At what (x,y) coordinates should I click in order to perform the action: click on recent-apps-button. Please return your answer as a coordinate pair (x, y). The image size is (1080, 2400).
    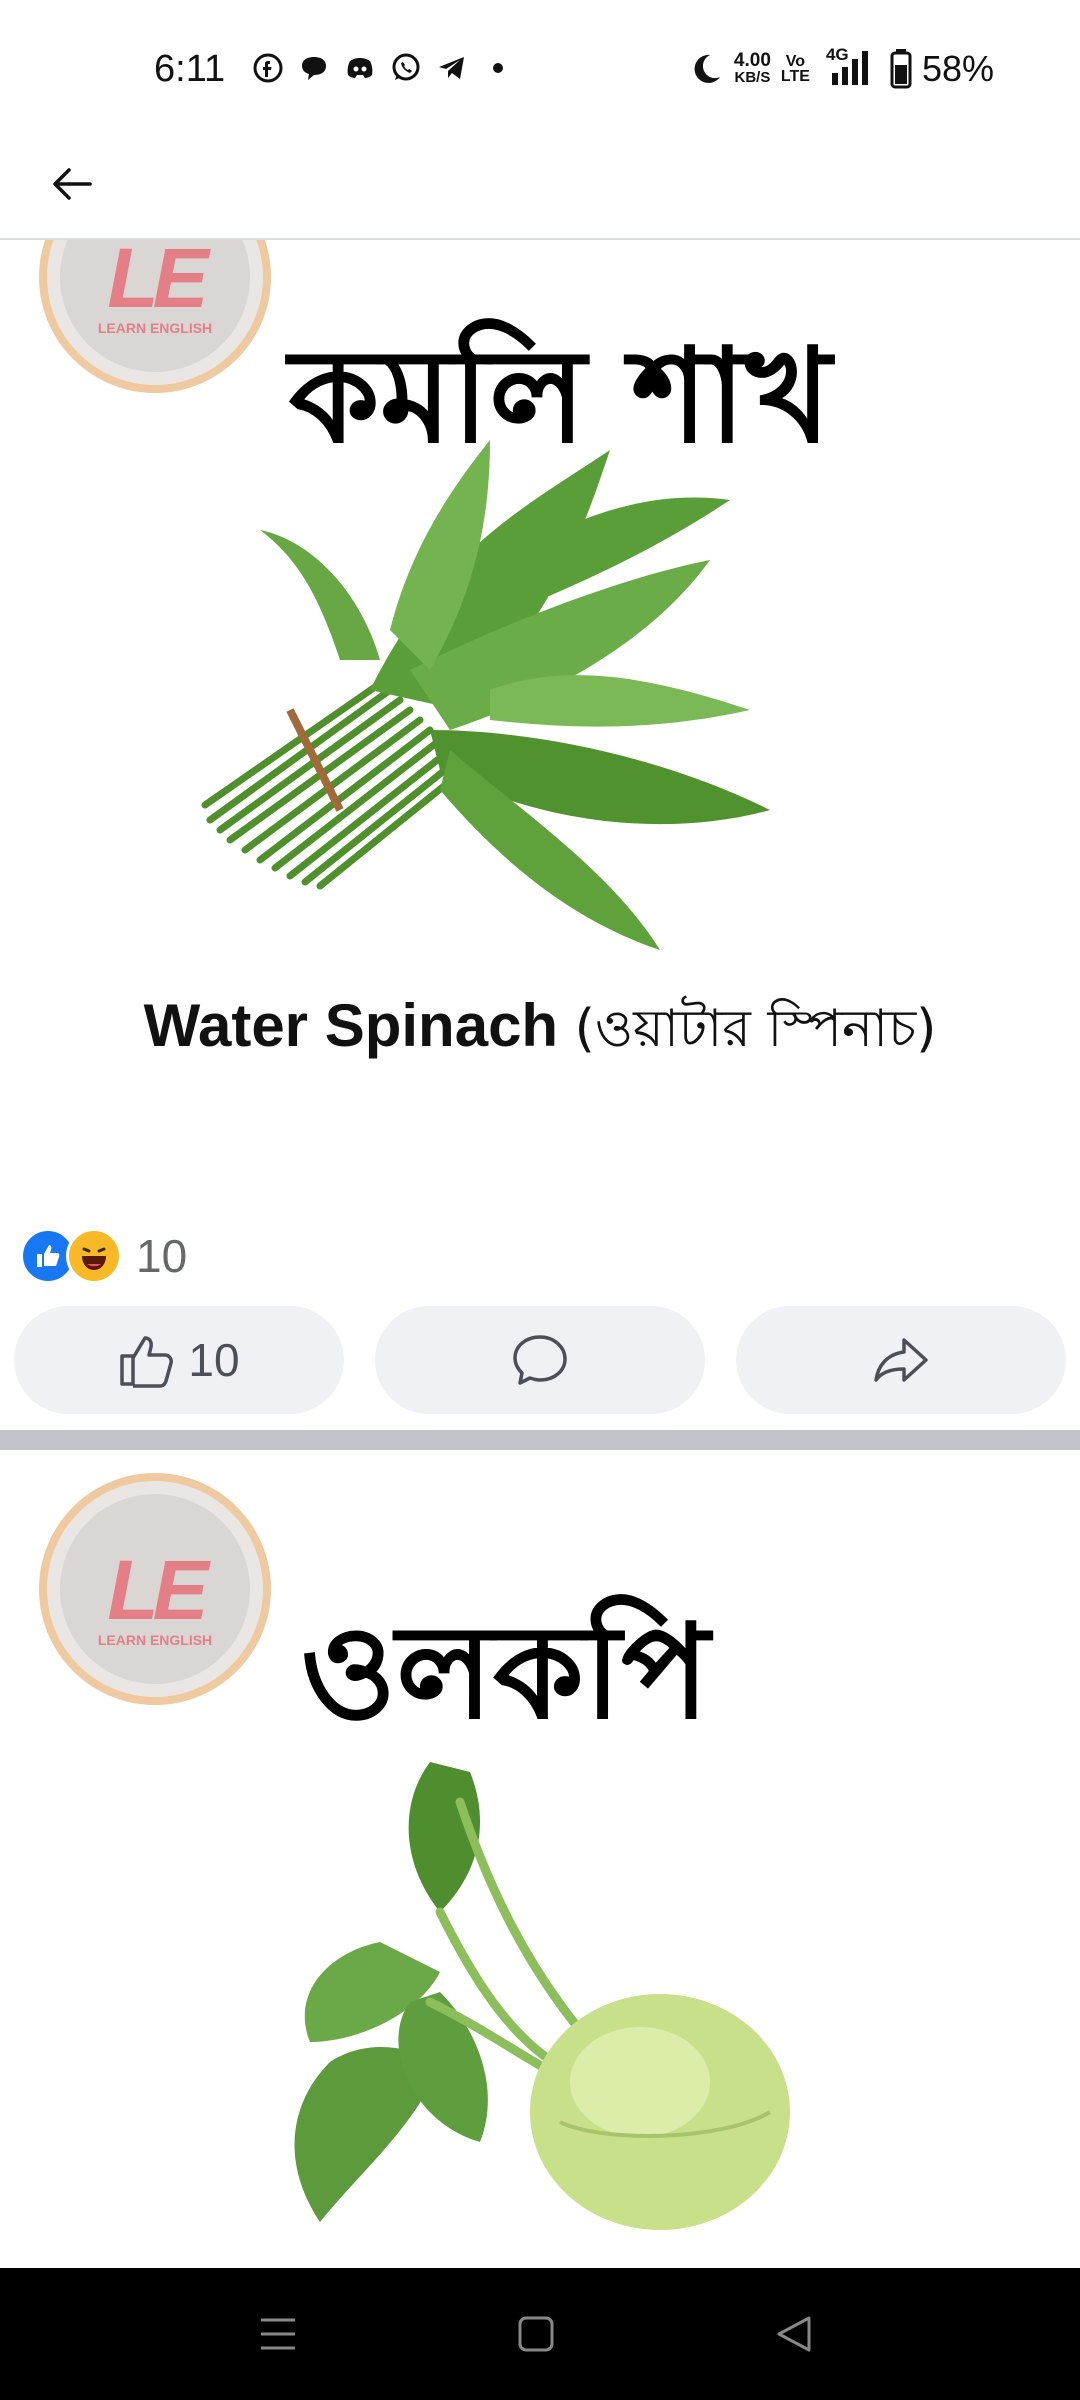
    Looking at the image, I should click on (278, 2334).